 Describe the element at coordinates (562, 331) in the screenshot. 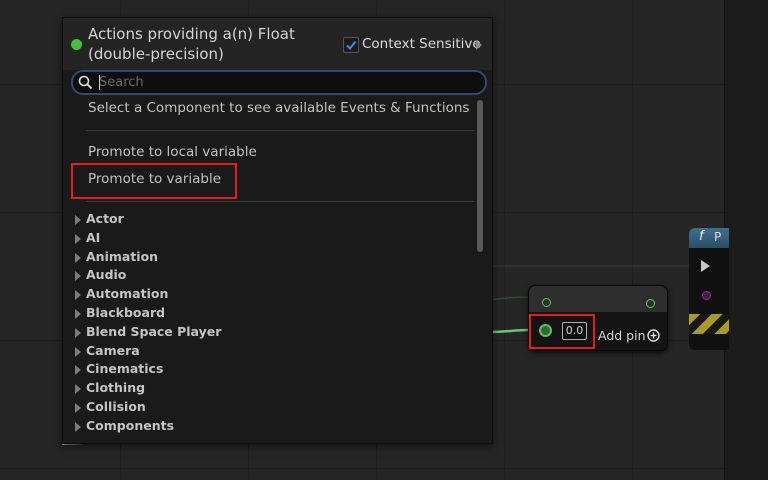

I see `pin-highlight-box` at that location.